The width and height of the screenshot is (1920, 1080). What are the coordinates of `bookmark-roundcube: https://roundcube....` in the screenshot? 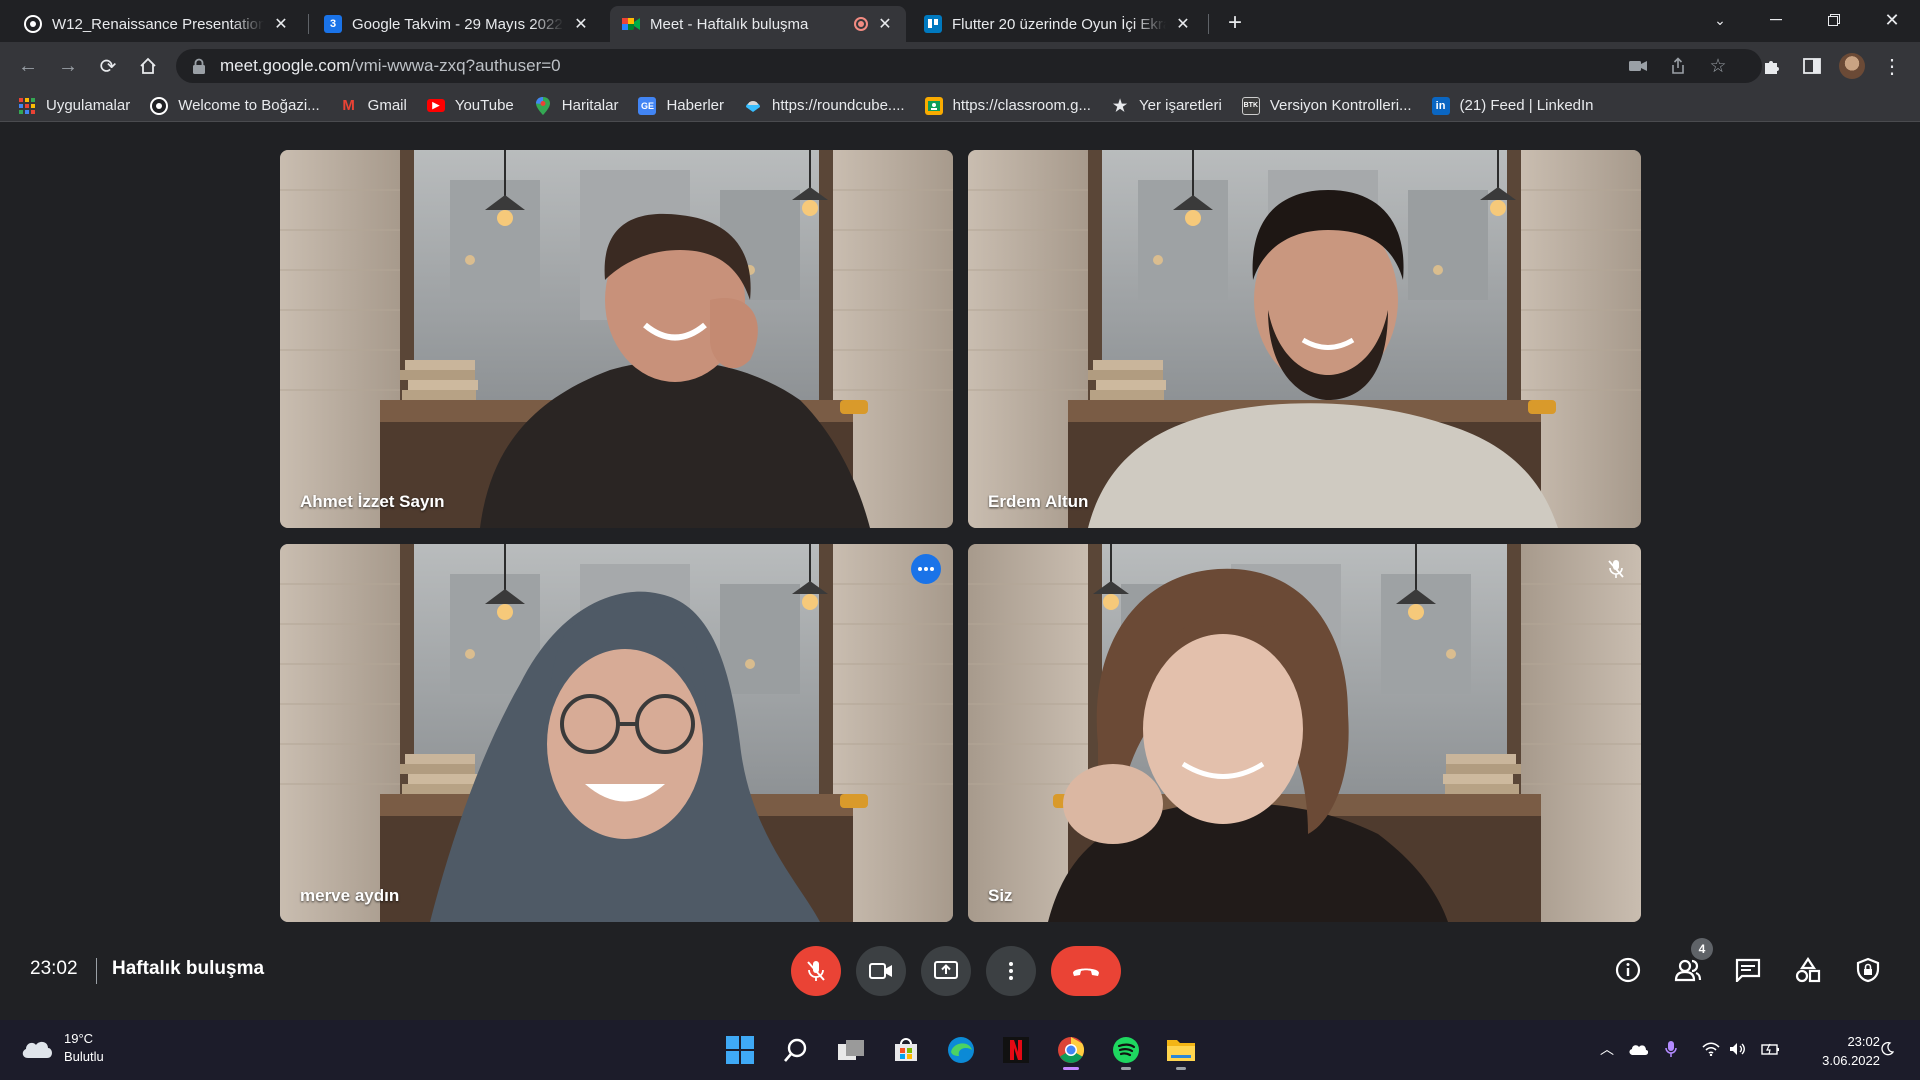 It's located at (824, 106).